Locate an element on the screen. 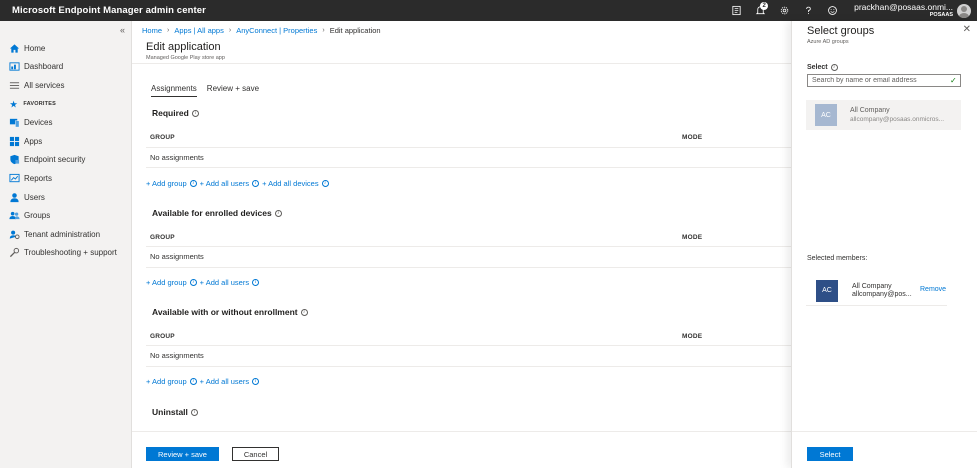 The image size is (977, 468). column-group: GROUP is located at coordinates (162, 237).